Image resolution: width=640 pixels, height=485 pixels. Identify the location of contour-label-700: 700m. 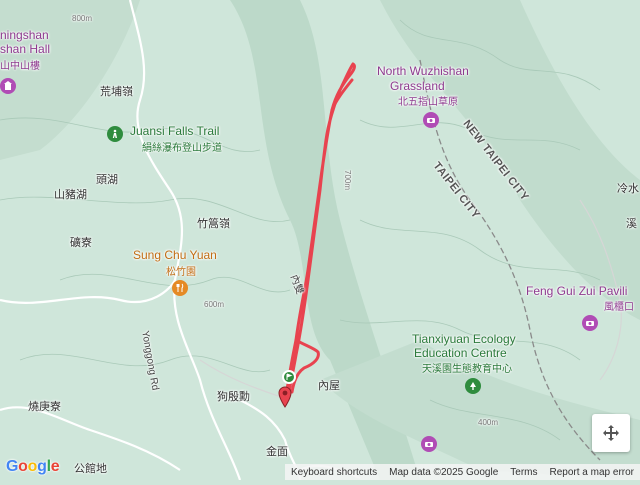
(347, 180).